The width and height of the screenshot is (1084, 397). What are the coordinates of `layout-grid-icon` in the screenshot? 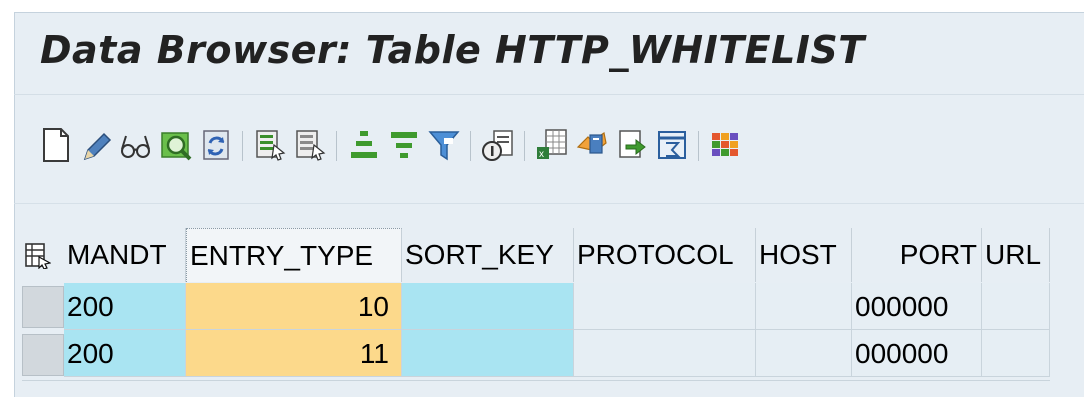 It's located at (726, 145).